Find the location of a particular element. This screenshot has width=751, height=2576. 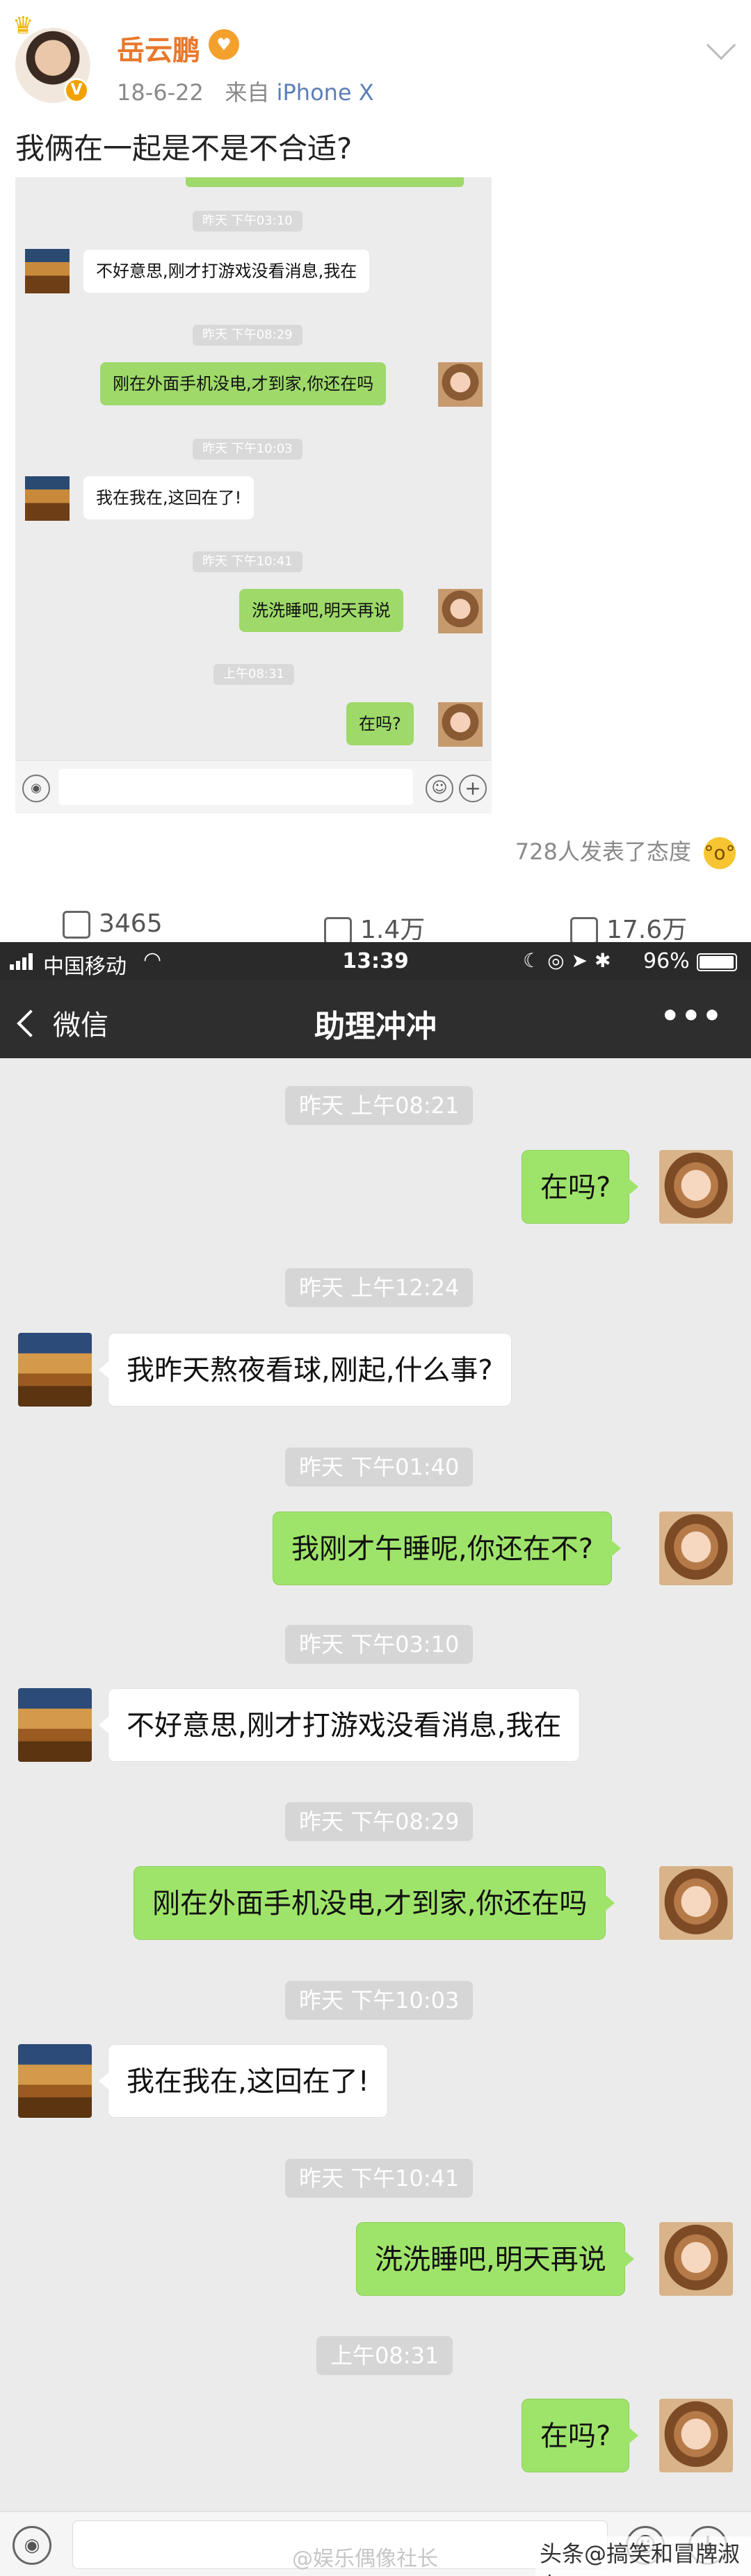

crown-icon: ♛ is located at coordinates (23, 26).